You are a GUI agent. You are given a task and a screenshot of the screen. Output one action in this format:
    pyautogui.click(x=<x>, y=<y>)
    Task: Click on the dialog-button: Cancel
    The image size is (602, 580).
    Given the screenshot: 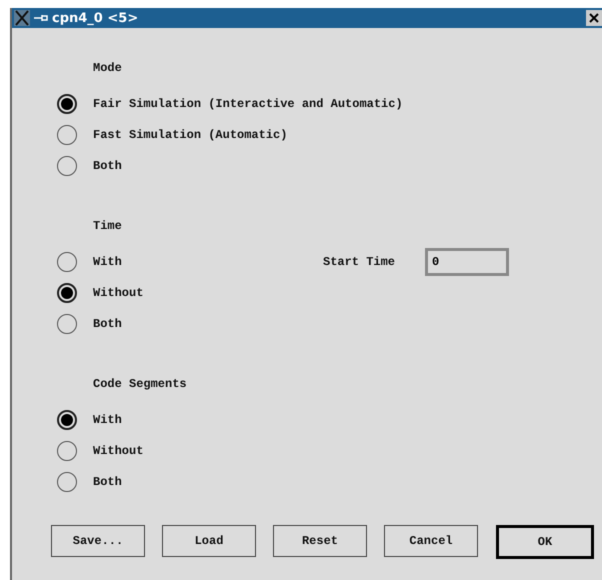 What is the action you would take?
    pyautogui.click(x=431, y=541)
    